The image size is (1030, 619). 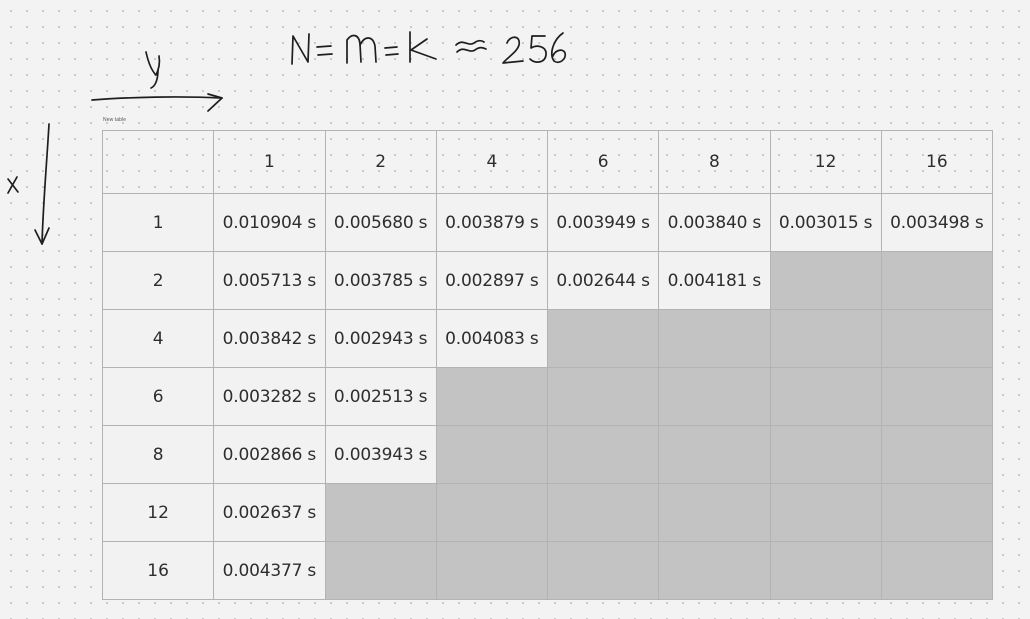 What do you see at coordinates (269, 454) in the screenshot?
I see `value-cell: 0.002866 s` at bounding box center [269, 454].